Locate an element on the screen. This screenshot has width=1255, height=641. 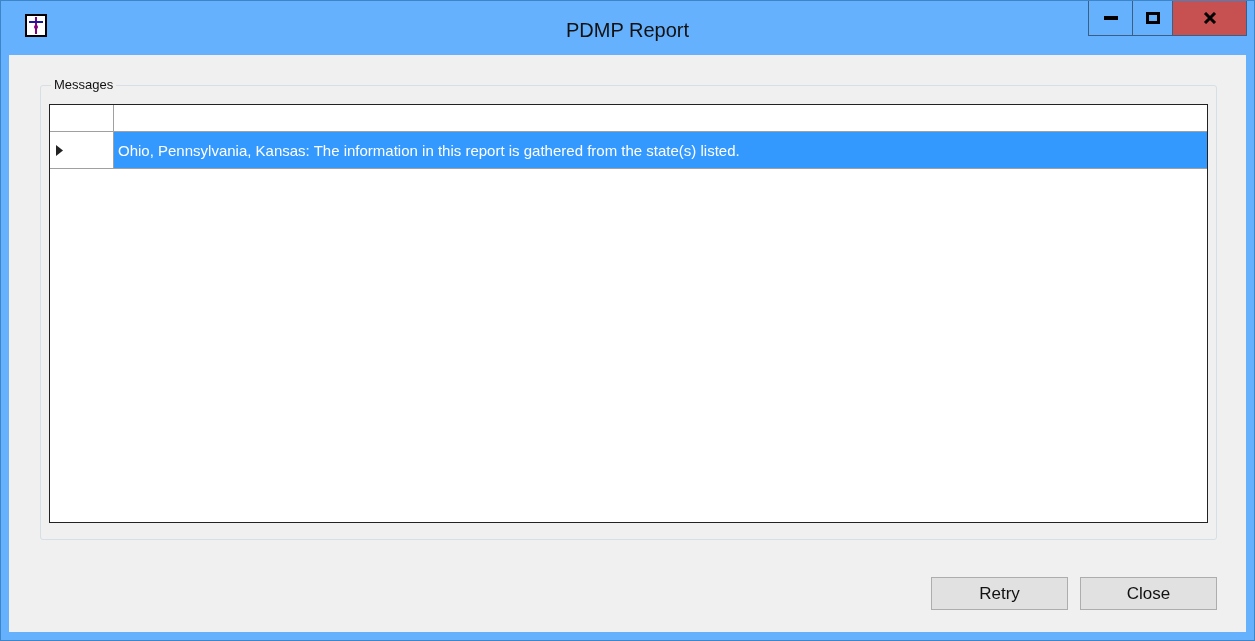
app-icon is located at coordinates (36, 25).